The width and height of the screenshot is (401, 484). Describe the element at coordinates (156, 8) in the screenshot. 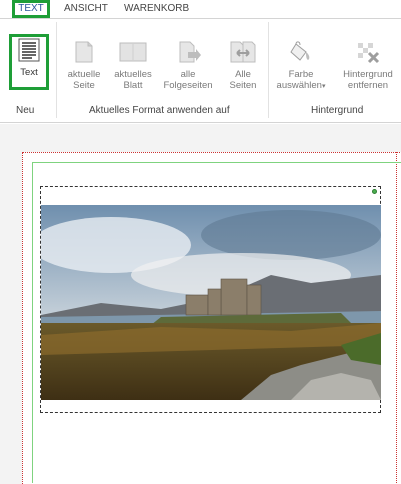

I see `tab-warenkorb: WARENKORB` at that location.